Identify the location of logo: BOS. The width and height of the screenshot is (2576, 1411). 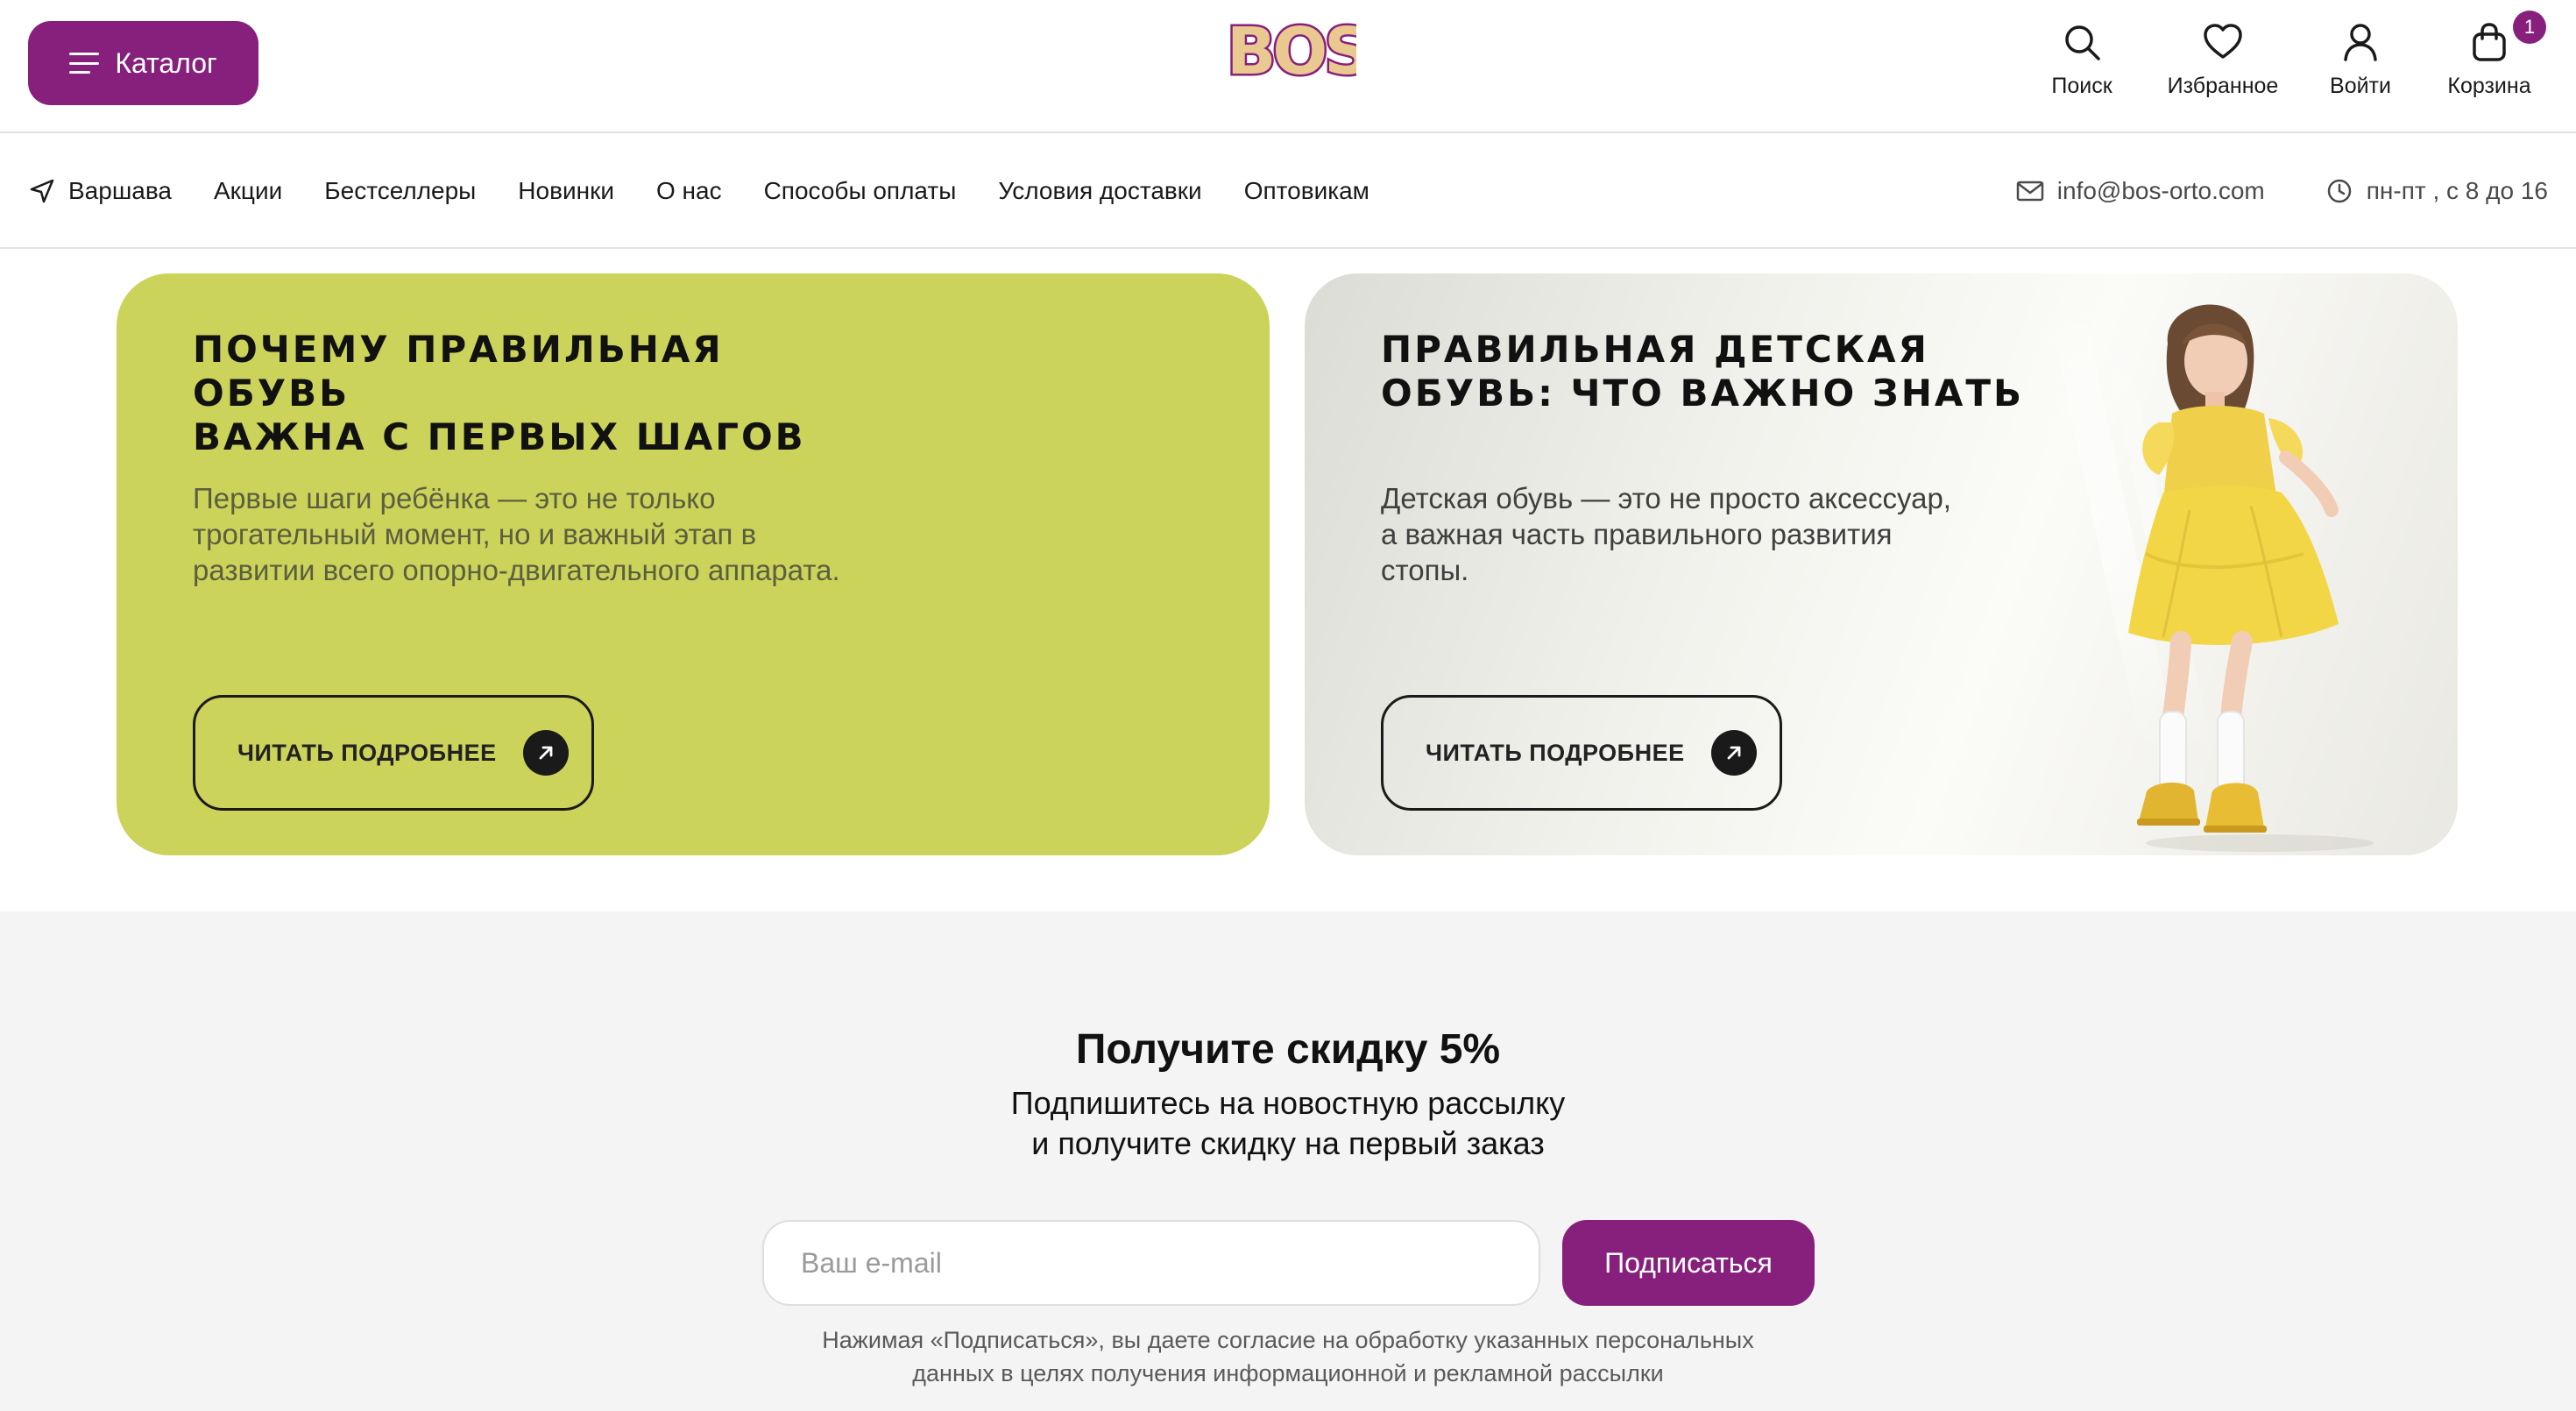
(1299, 52).